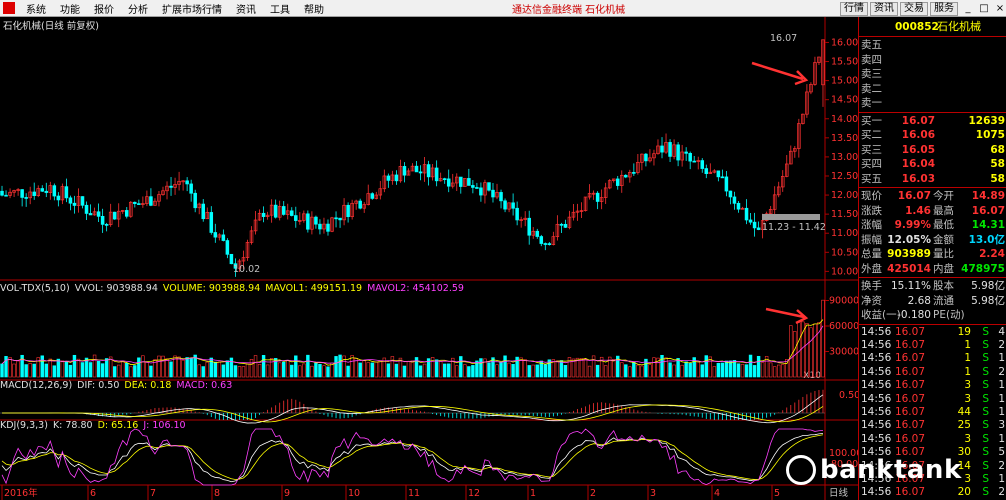 This screenshot has width=1006, height=500. Describe the element at coordinates (138, 8) in the screenshot. I see `menu-analysis: 分析` at that location.